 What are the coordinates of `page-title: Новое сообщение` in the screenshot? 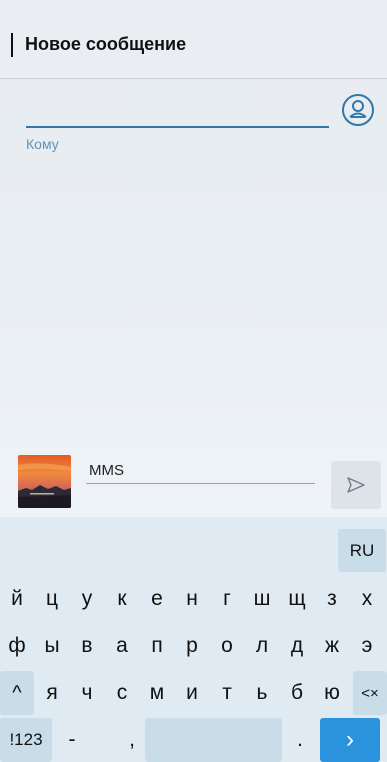 It's located at (106, 44).